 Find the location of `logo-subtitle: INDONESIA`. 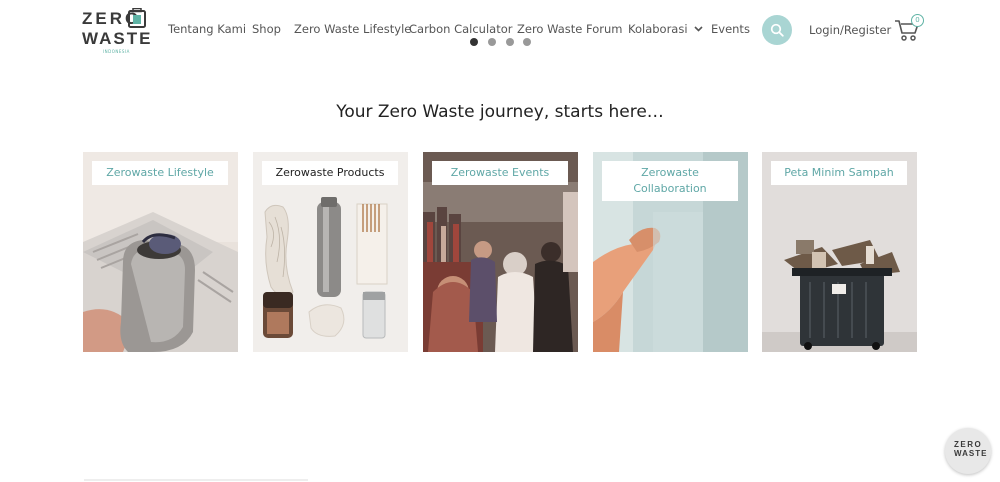

logo-subtitle: INDONESIA is located at coordinates (116, 51).